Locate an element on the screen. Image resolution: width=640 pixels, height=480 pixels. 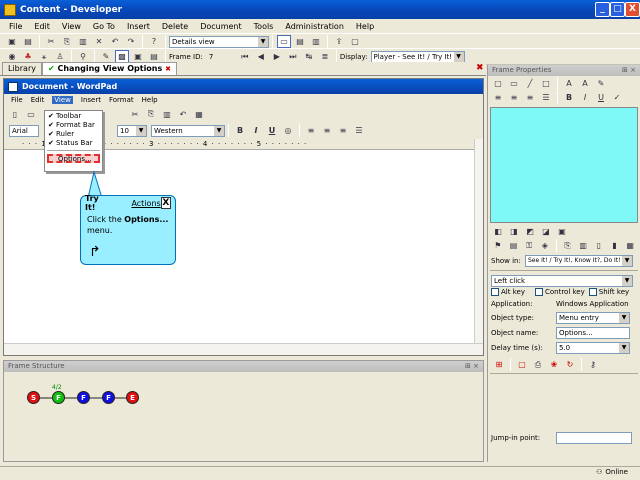
window-icon: ▢ is located at coordinates (355, 41).